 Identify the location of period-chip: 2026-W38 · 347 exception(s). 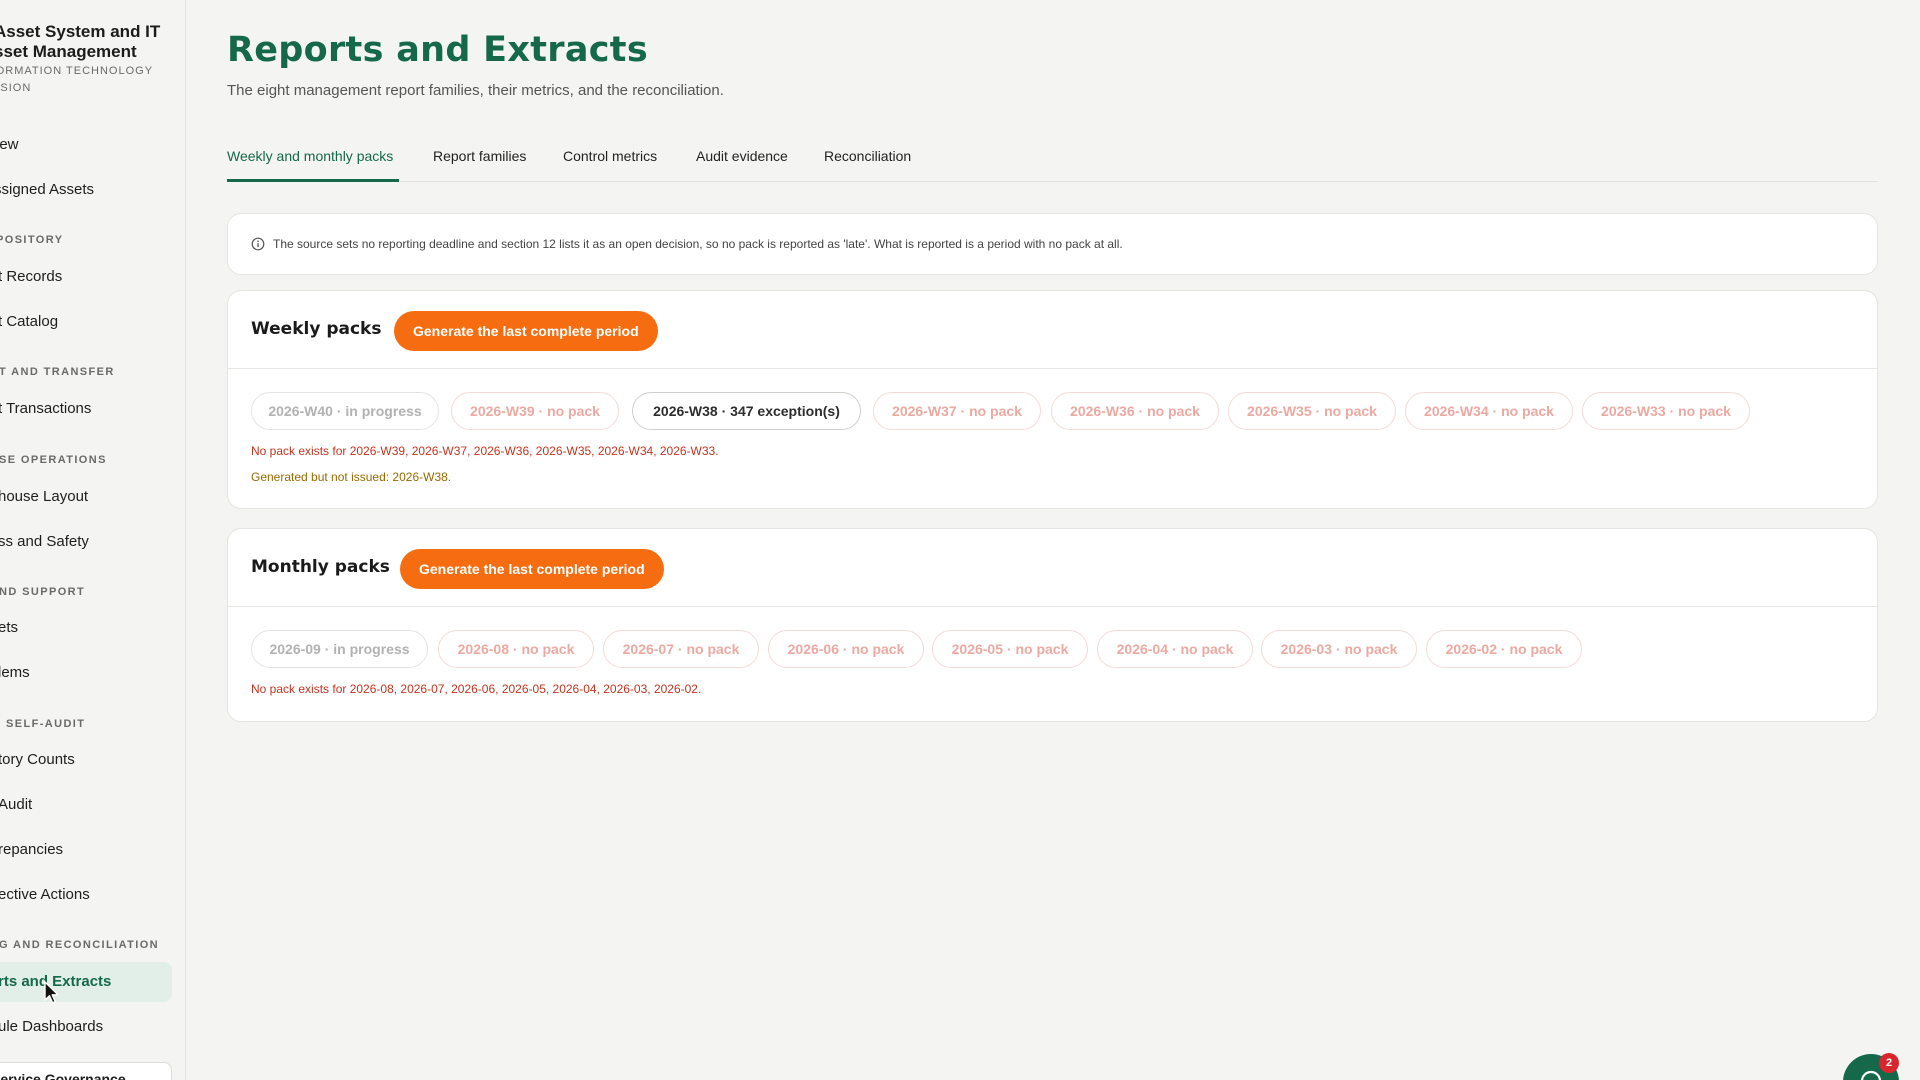
(746, 411).